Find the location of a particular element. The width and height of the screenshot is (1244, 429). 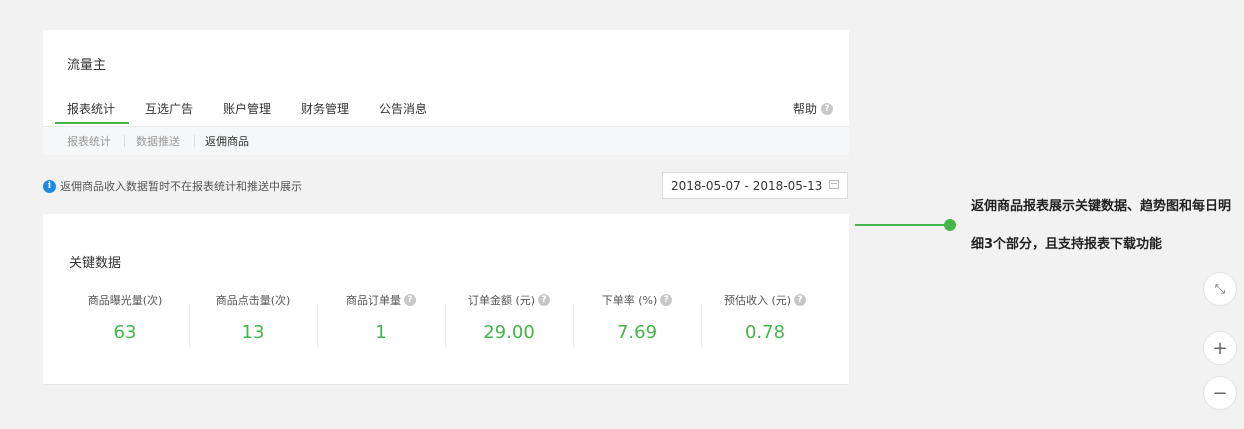

stat-label: 商品曝光量(次) is located at coordinates (125, 300).